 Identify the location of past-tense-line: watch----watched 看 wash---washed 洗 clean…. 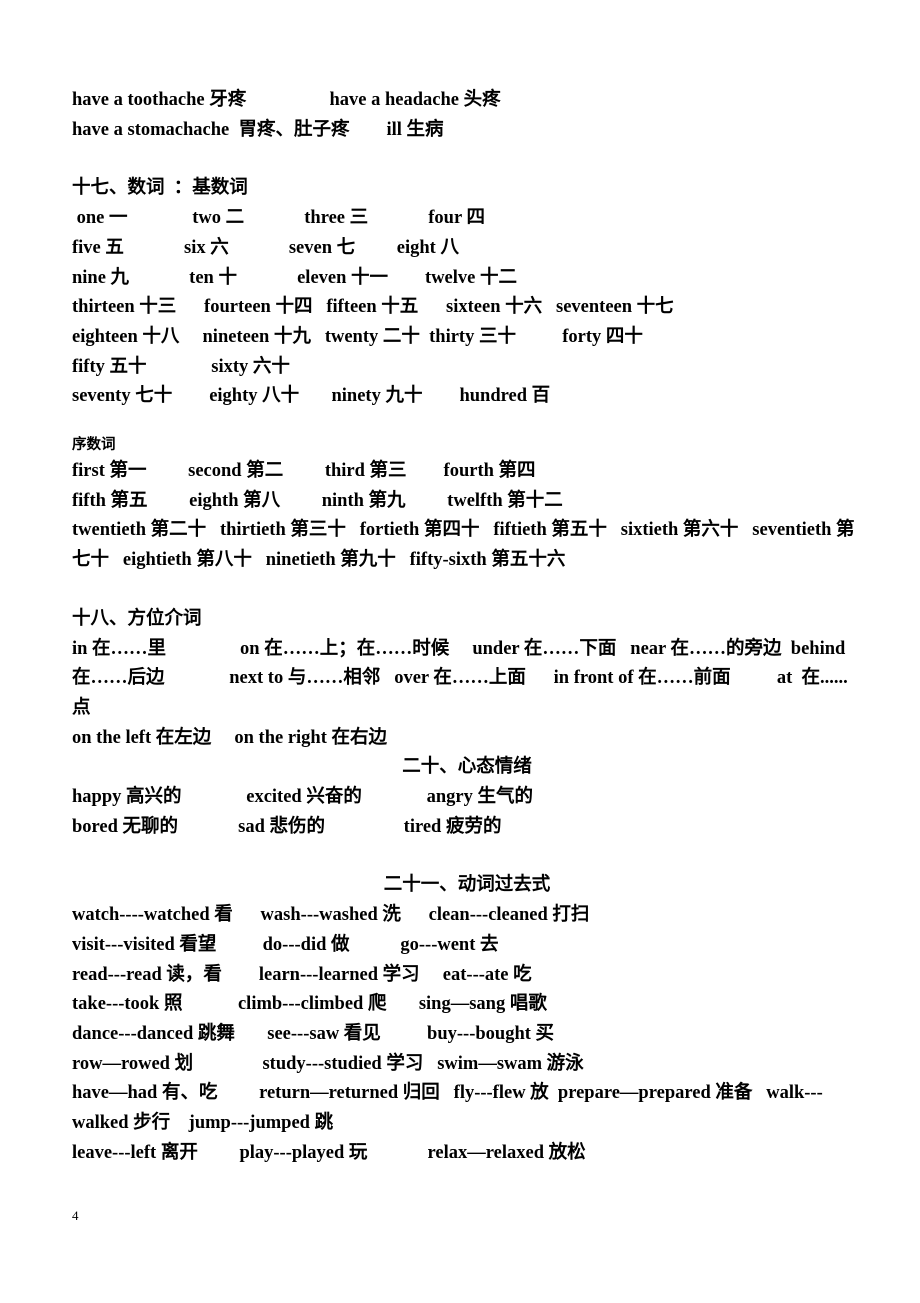
(331, 915).